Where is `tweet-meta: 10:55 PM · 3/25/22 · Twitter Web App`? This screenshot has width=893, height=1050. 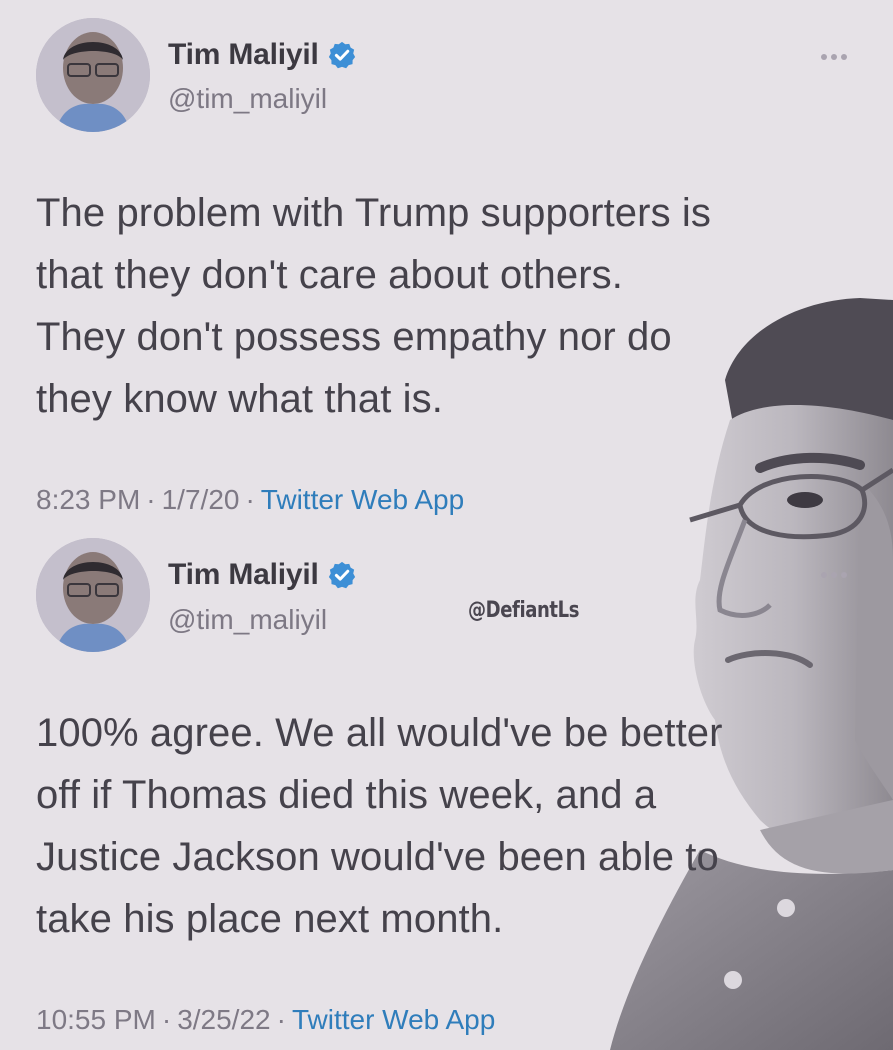 tweet-meta: 10:55 PM · 3/25/22 · Twitter Web App is located at coordinates (265, 1020).